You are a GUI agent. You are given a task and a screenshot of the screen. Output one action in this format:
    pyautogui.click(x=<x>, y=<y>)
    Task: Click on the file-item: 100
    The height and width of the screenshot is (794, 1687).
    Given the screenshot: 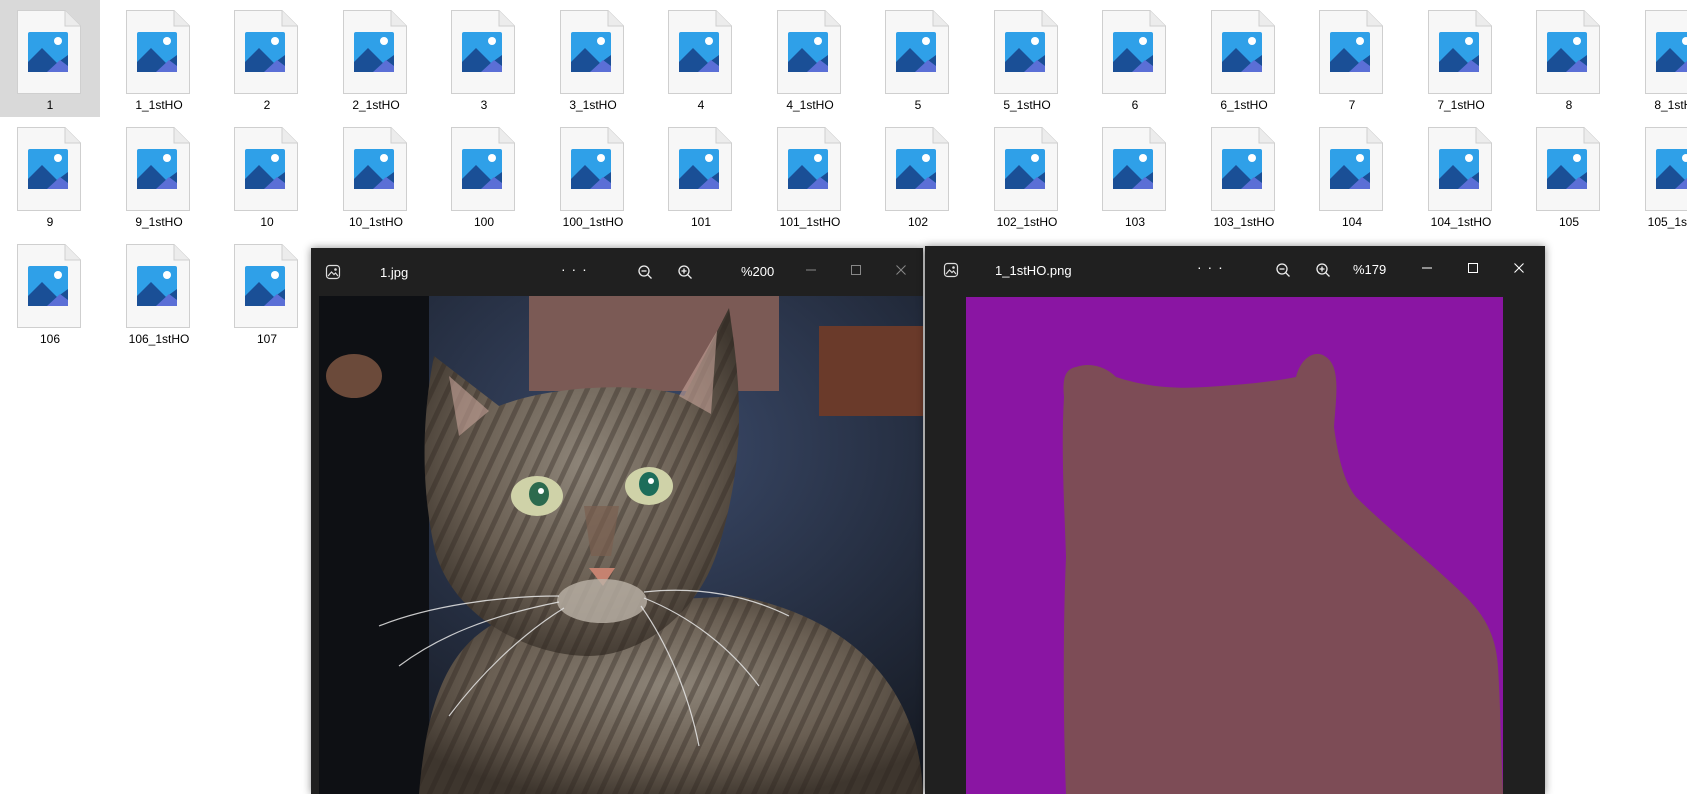 What is the action you would take?
    pyautogui.click(x=484, y=175)
    